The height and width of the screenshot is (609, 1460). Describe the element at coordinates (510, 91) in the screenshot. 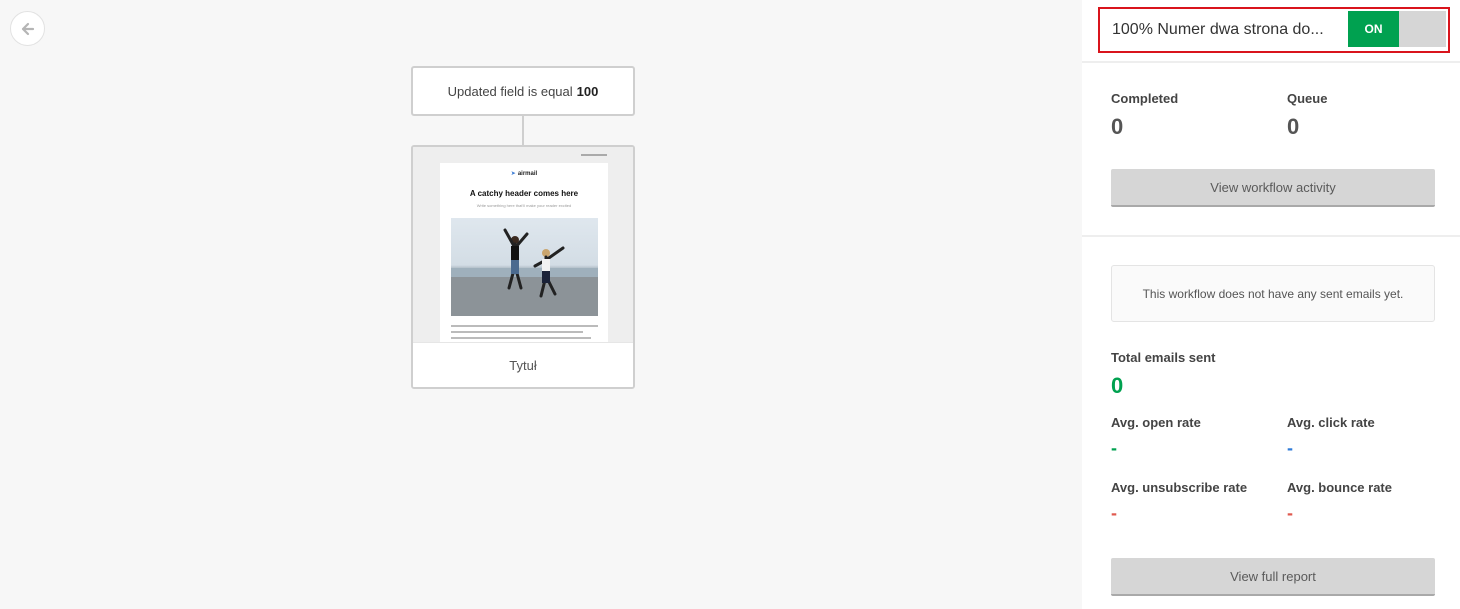

I see `trigger-text: Updated field is equal` at that location.